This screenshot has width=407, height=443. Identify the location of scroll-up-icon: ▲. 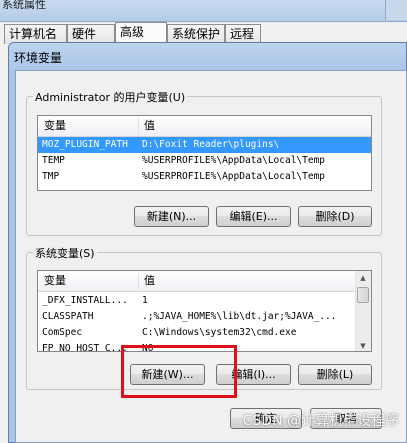
(363, 278).